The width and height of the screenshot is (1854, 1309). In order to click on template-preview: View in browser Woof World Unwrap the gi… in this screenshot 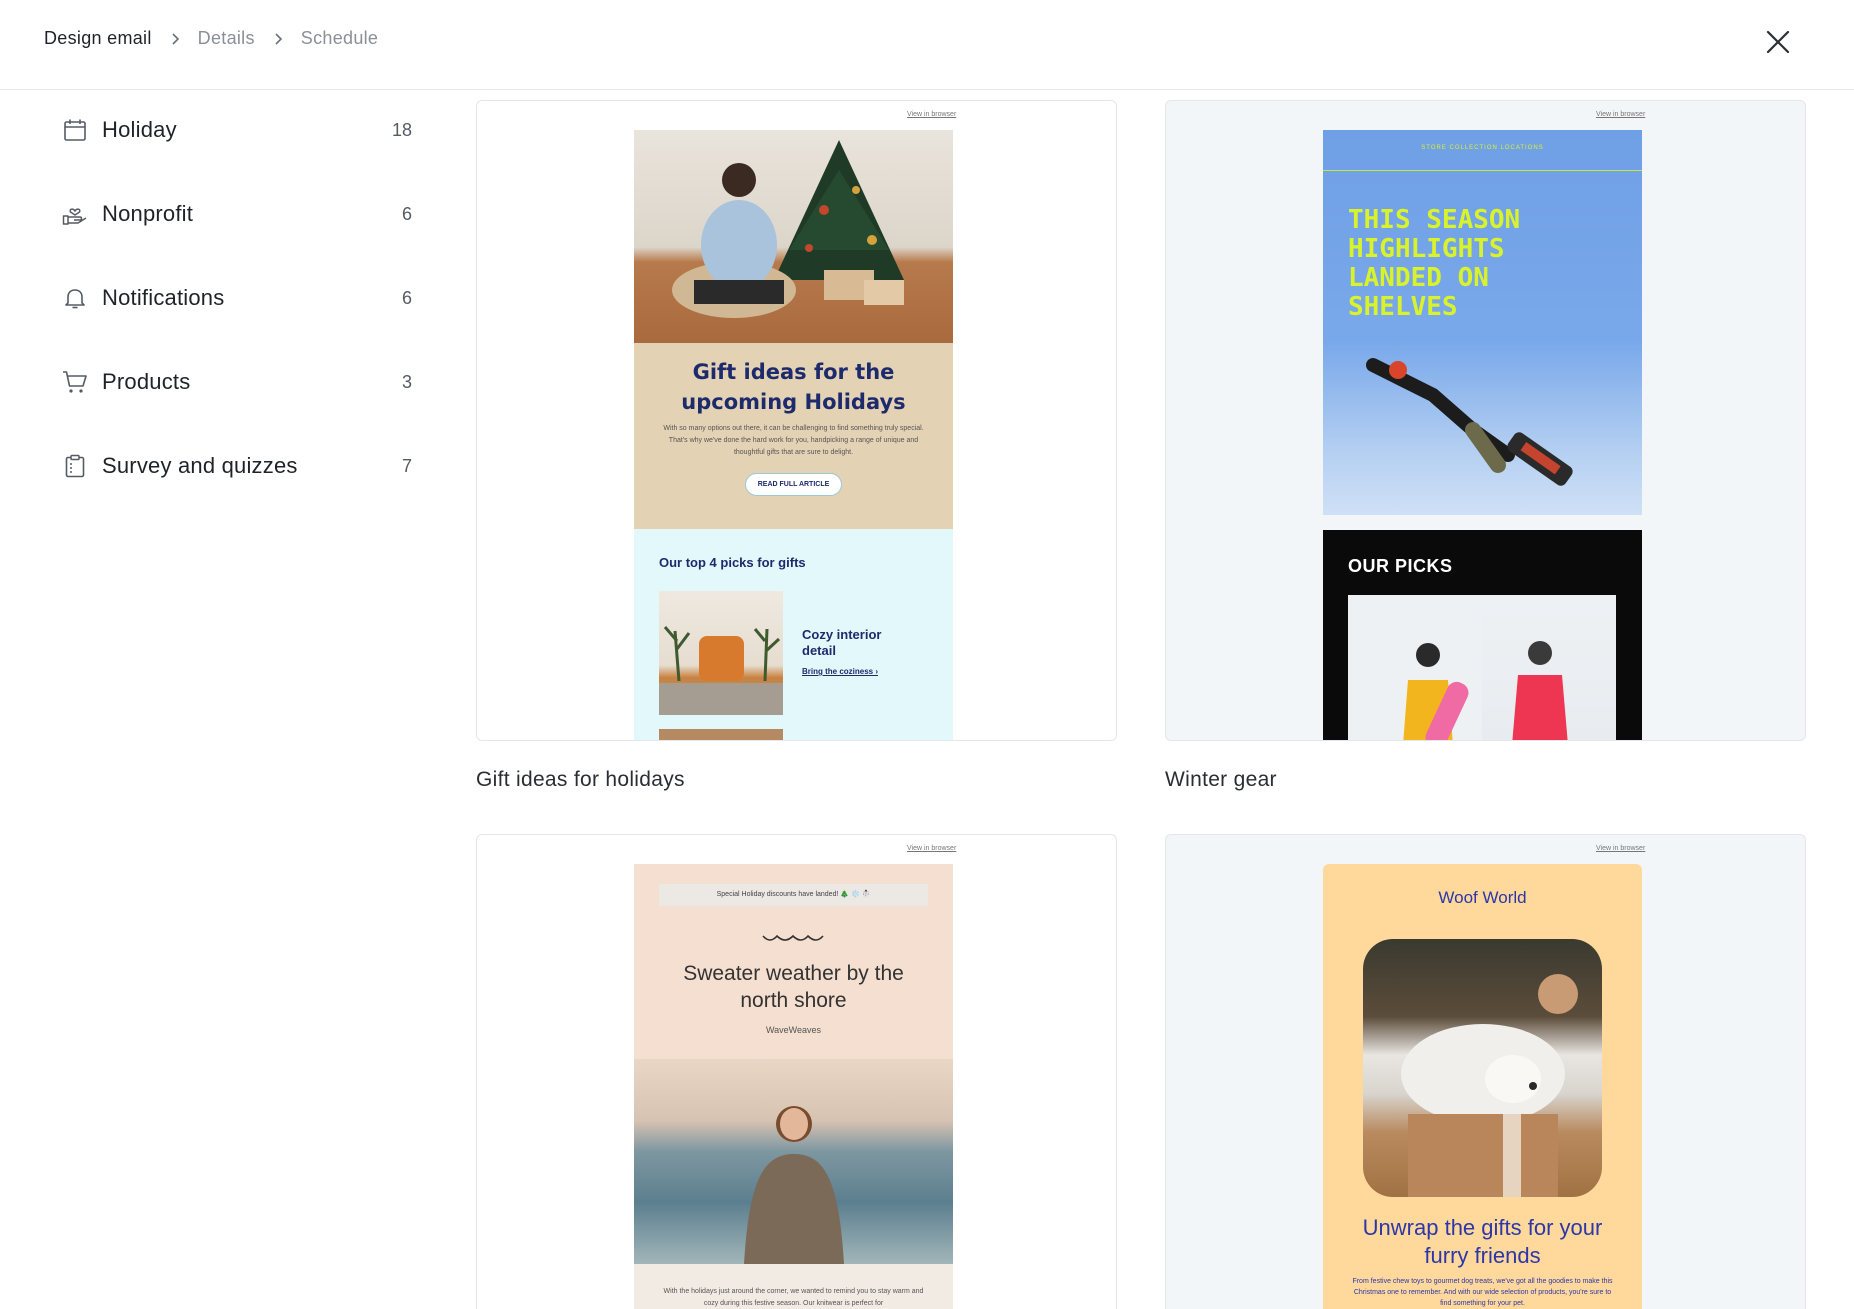, I will do `click(1485, 1071)`.